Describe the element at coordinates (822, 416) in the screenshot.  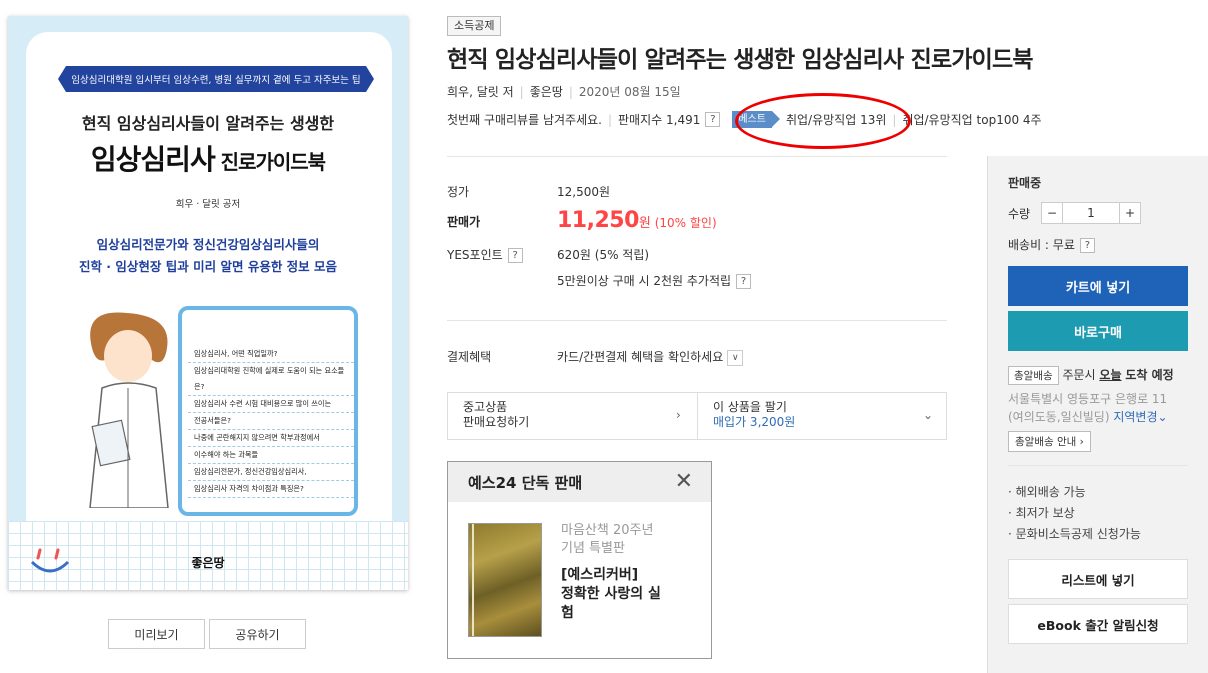
I see `sell-this-item: 이 상품을 팔기 매입가 3,200원` at that location.